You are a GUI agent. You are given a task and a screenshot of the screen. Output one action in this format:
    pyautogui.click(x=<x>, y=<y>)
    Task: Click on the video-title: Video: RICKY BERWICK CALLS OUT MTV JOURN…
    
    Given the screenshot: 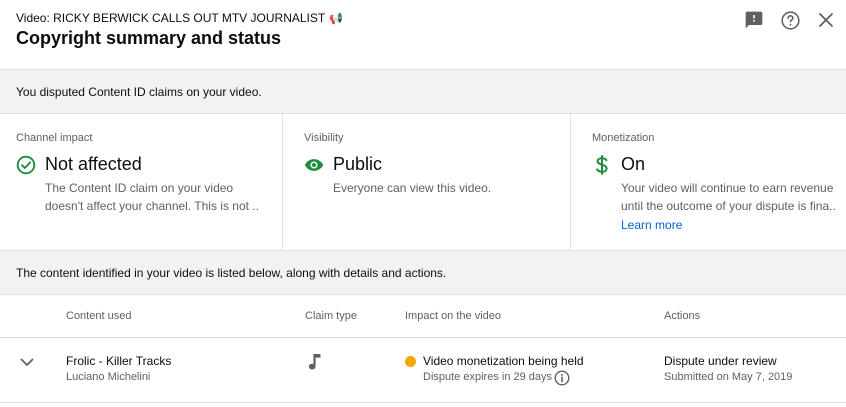 What is the action you would take?
    pyautogui.click(x=179, y=18)
    